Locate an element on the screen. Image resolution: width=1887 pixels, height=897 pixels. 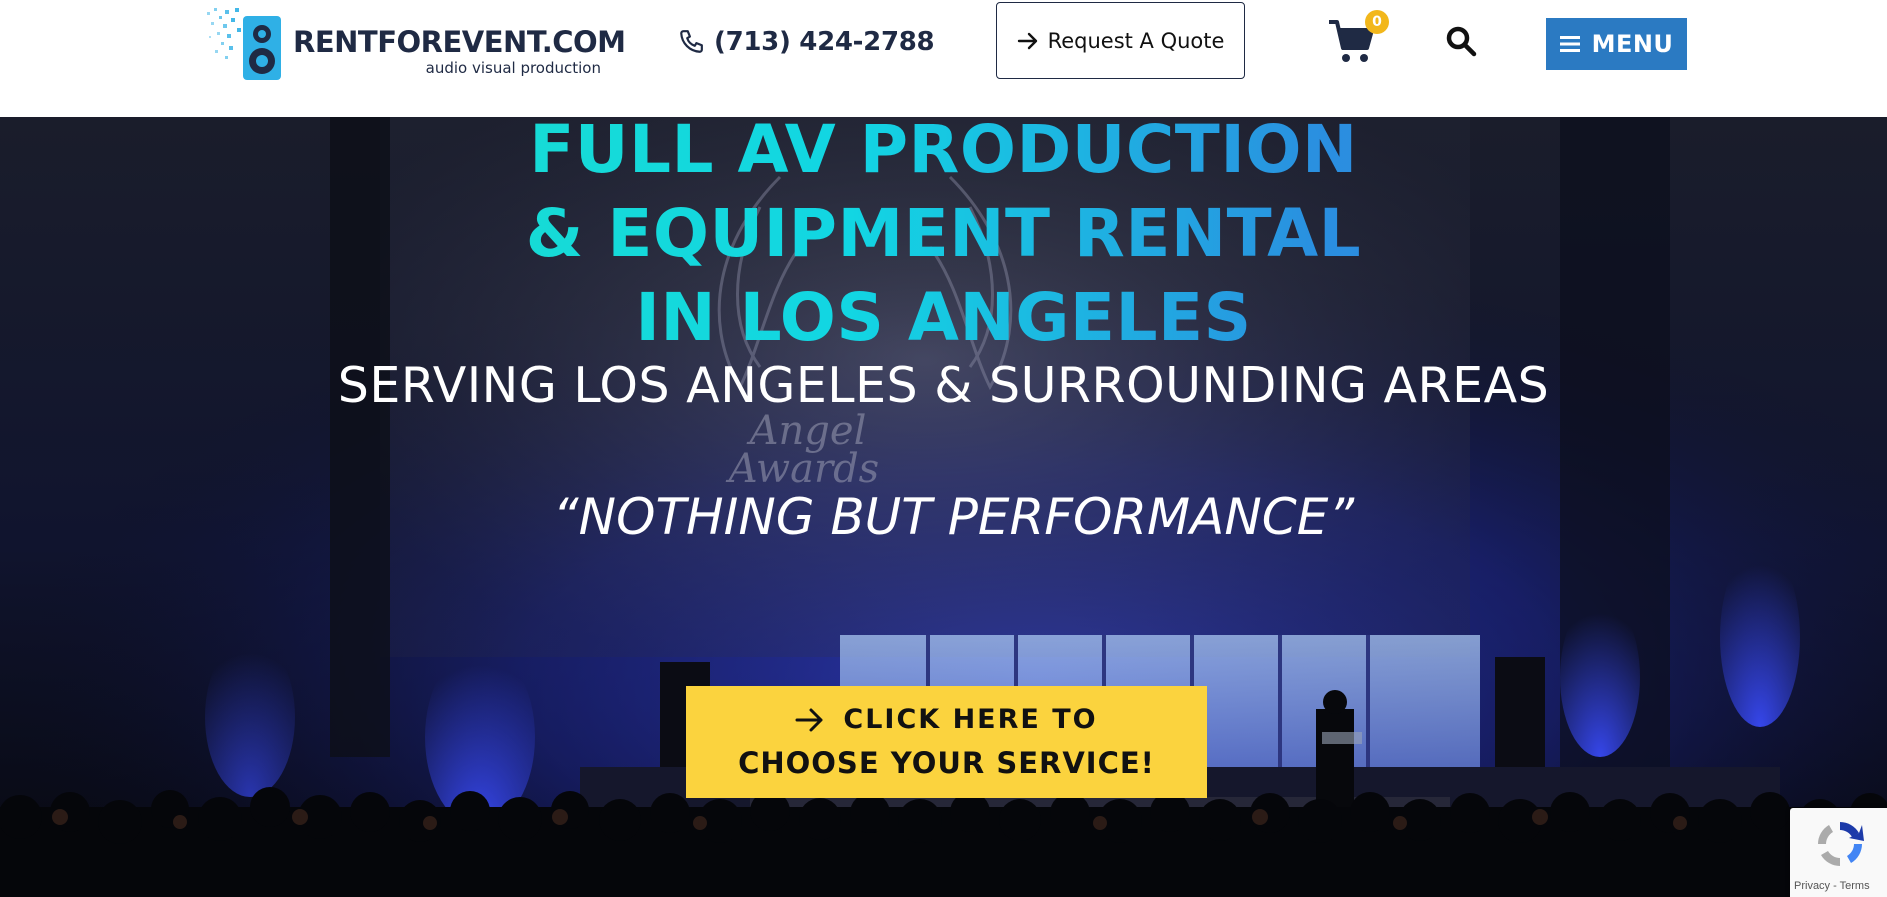
search-button is located at coordinates (1461, 41).